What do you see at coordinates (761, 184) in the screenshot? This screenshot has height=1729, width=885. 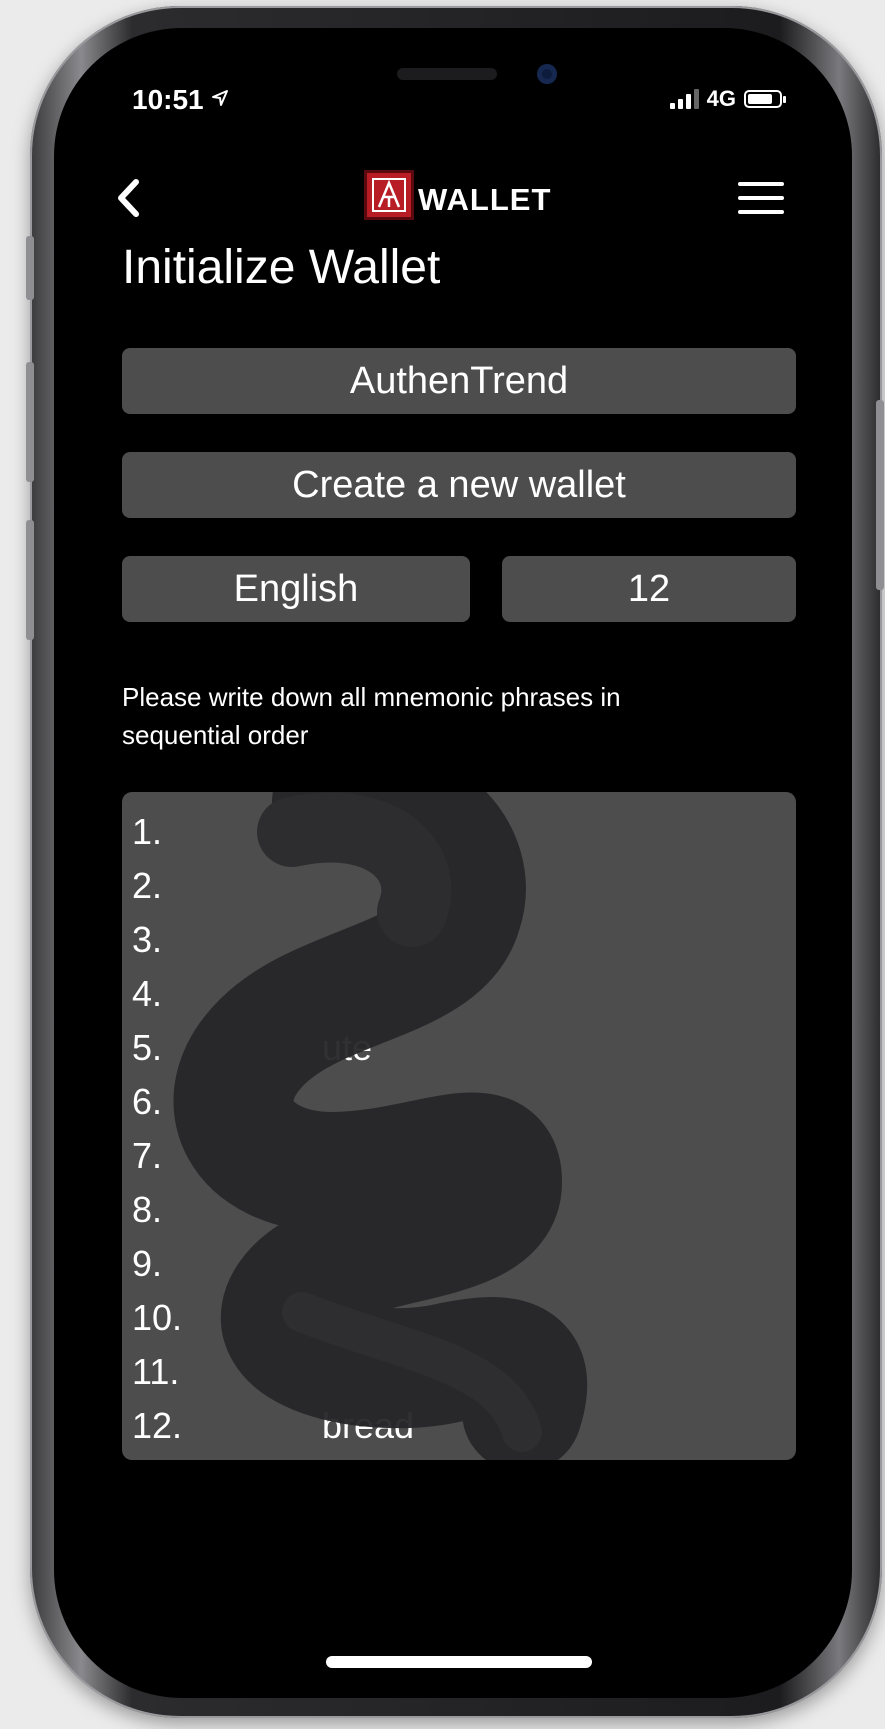 I see `hamburger-menu-icon` at bounding box center [761, 184].